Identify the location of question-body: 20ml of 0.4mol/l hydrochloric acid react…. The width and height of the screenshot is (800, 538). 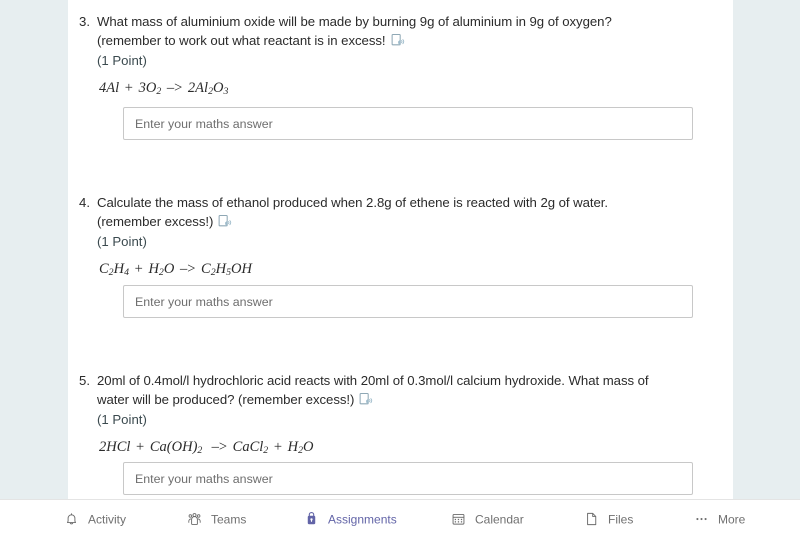
(411, 415).